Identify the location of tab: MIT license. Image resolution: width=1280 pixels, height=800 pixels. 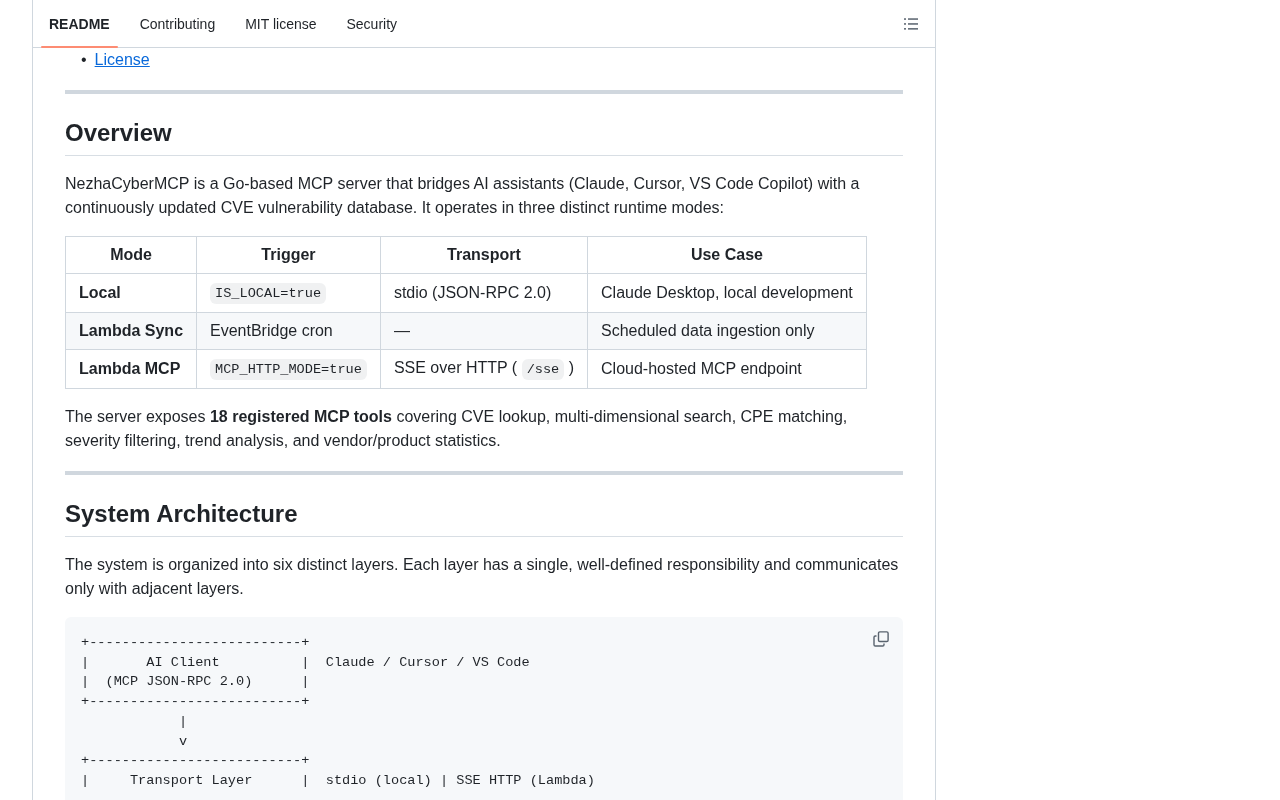
(281, 23).